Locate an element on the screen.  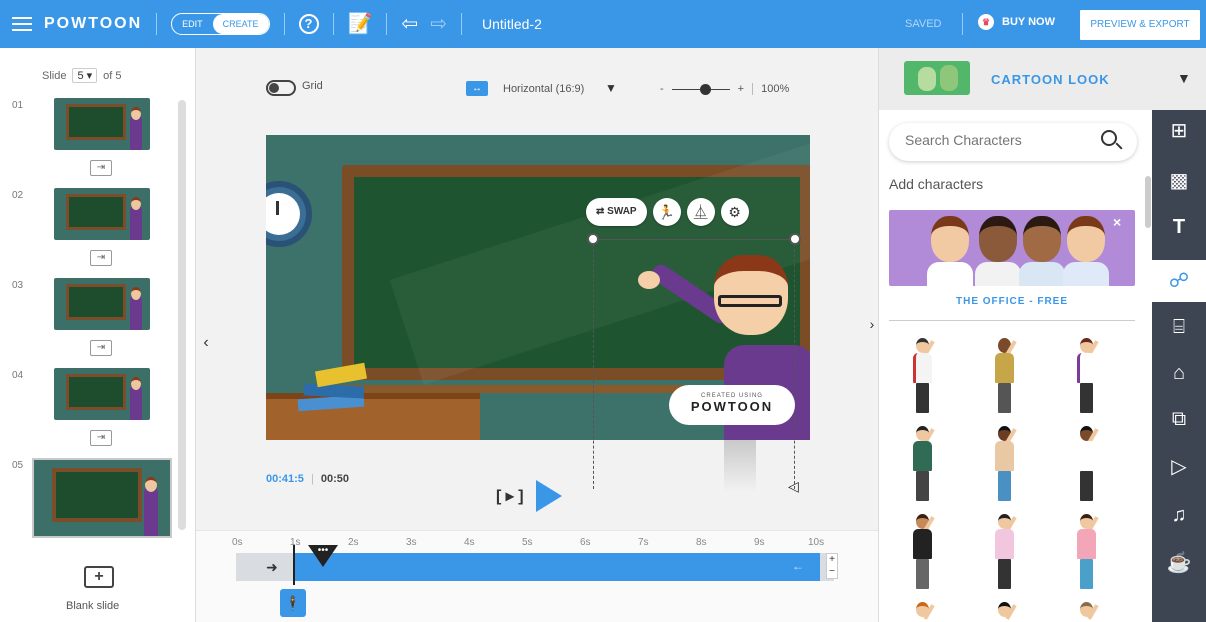
timeline-zoom-out: − is located at coordinates (832, 572).